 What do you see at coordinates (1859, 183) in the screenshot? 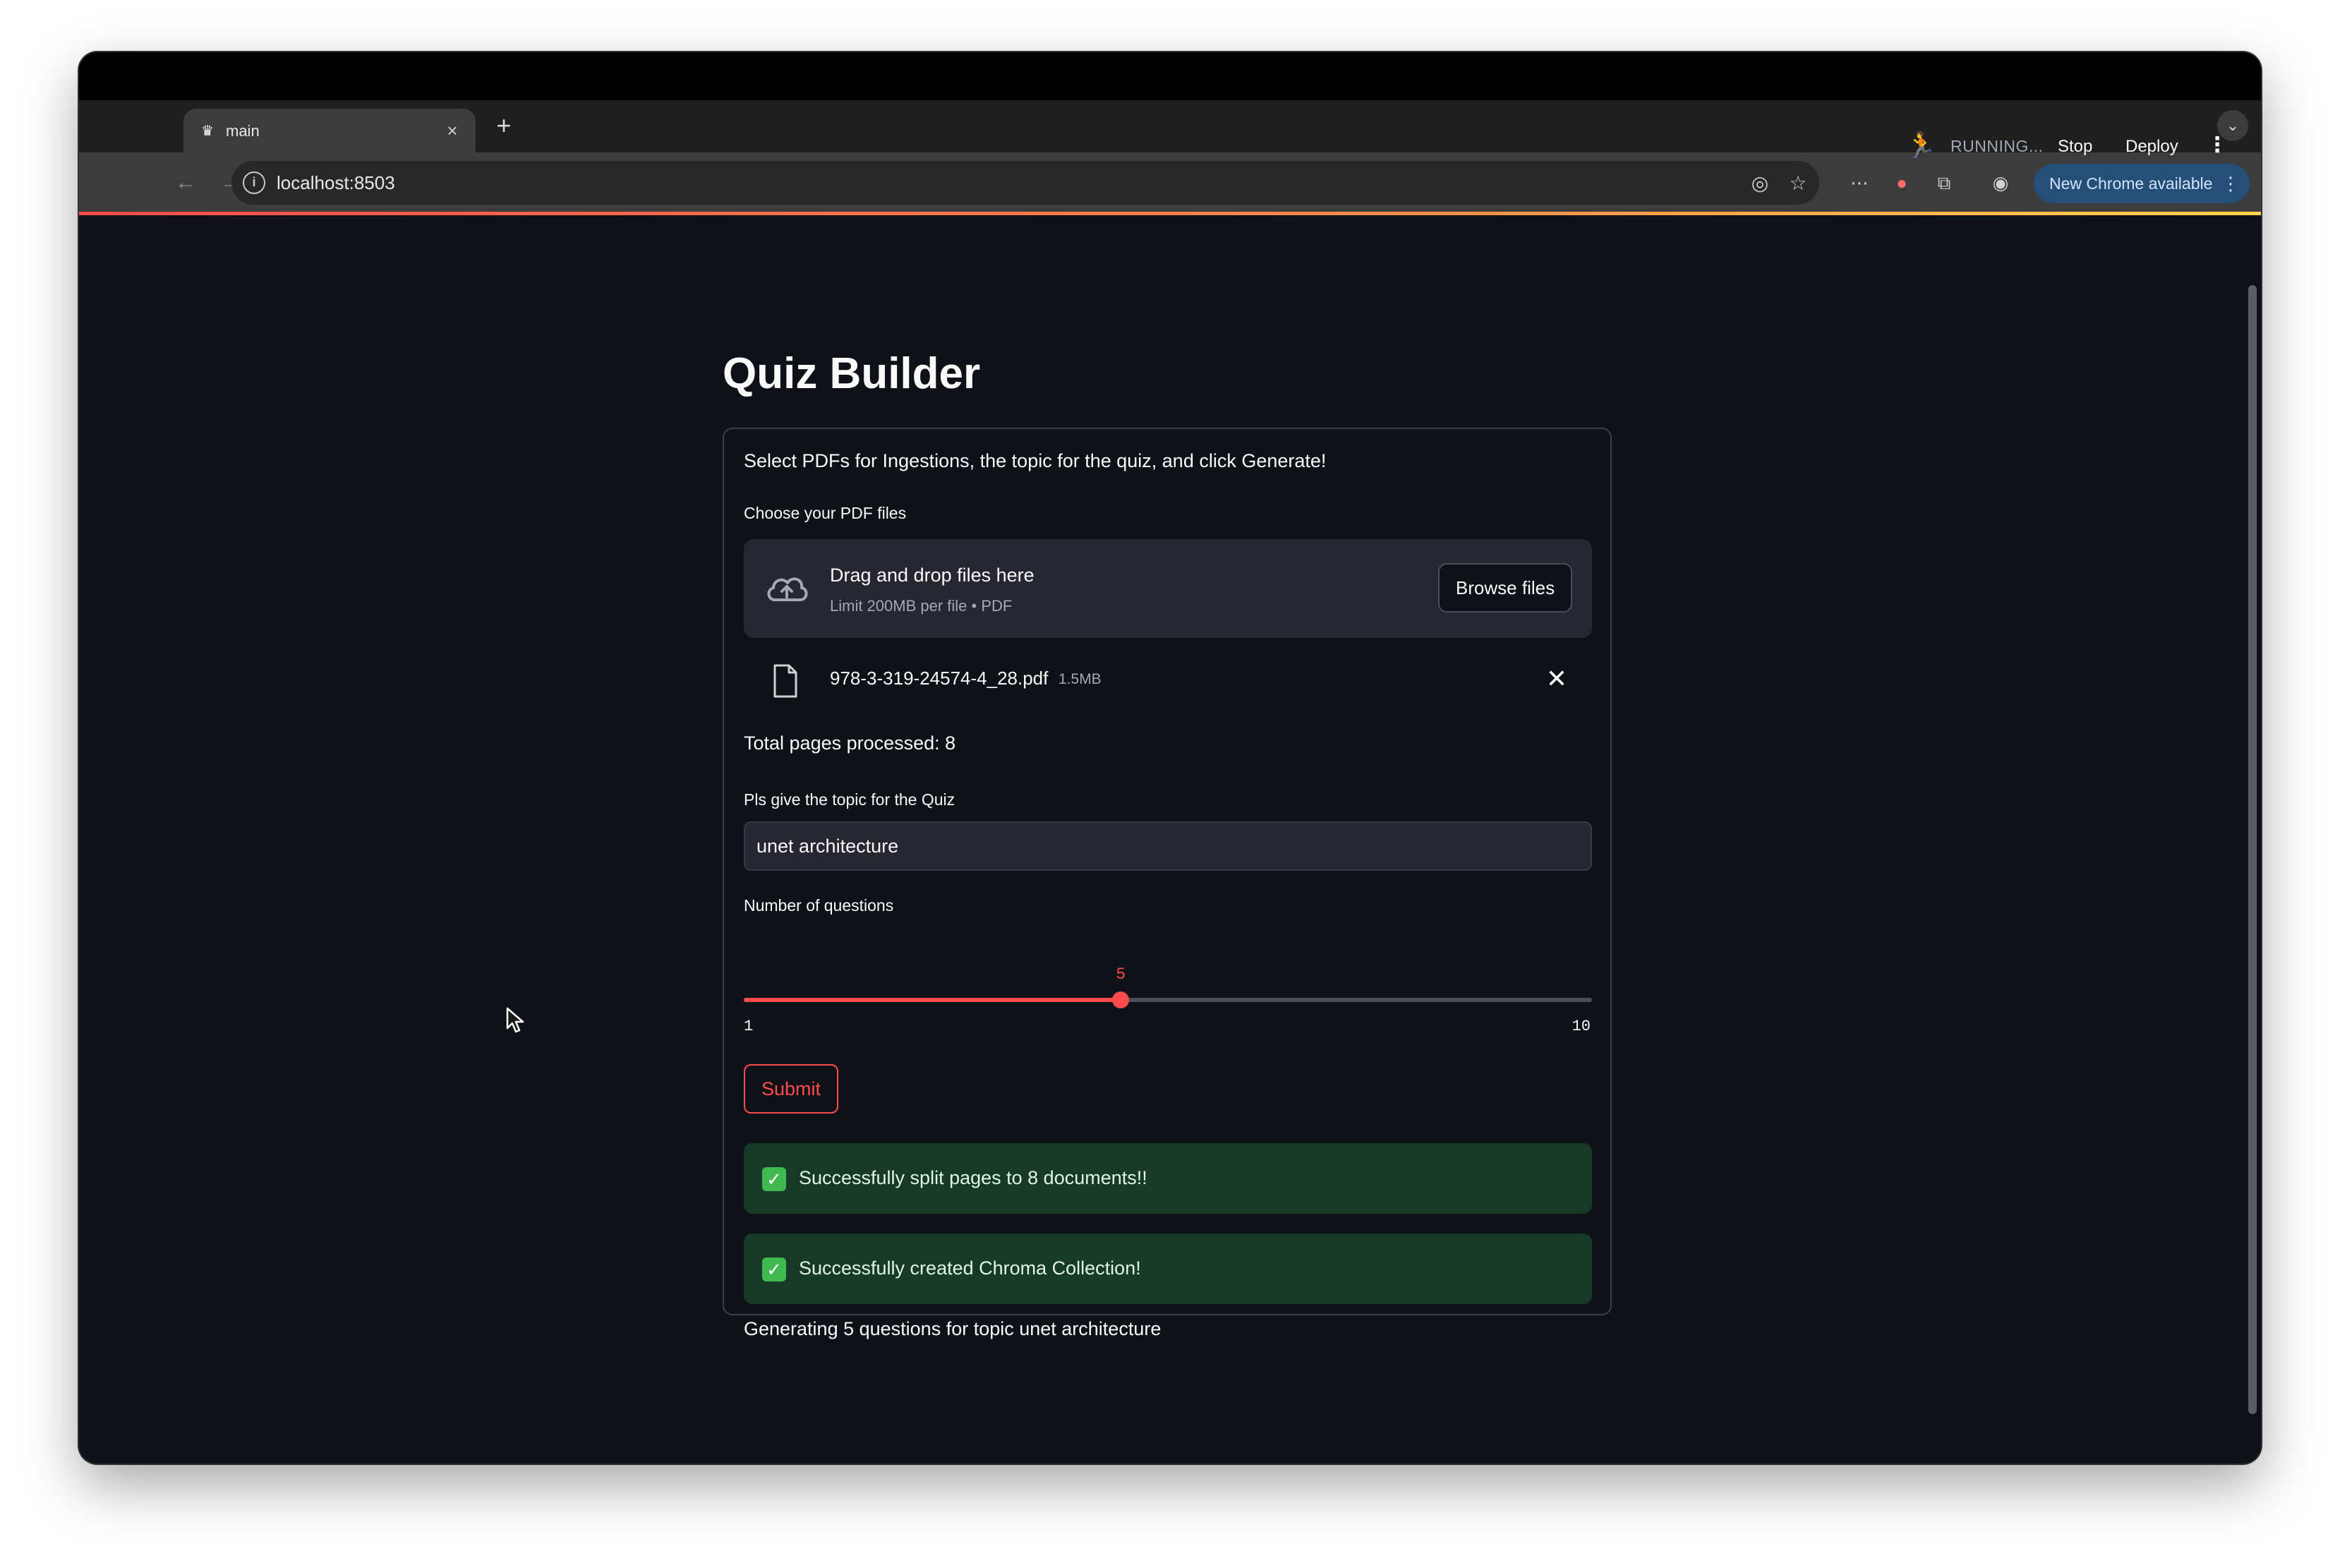
I see `extension-dots-icon: ⋯` at bounding box center [1859, 183].